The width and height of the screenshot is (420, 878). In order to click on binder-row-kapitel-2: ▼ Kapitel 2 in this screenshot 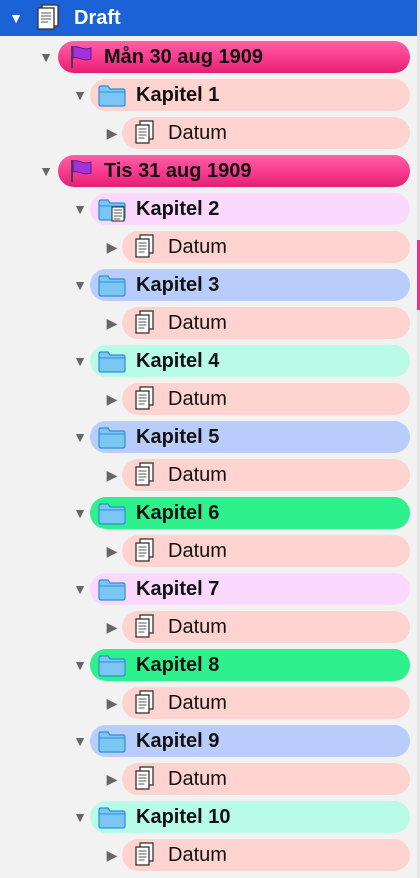, I will do `click(210, 209)`.